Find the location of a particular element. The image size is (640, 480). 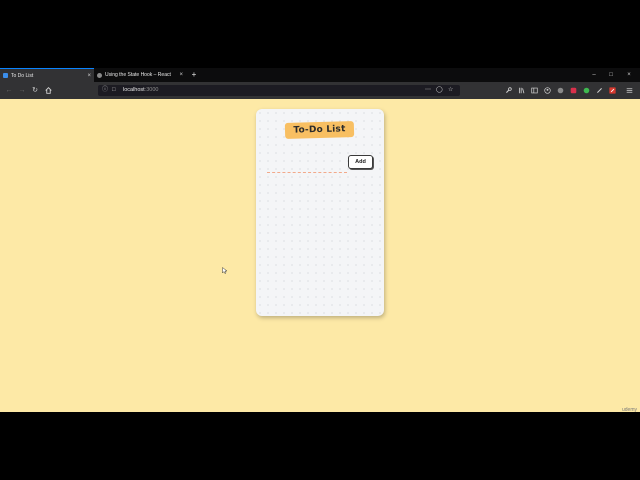

address-bar: ⓘ □ localhost:3000 ⋯ ◯ ☆ is located at coordinates (279, 90).